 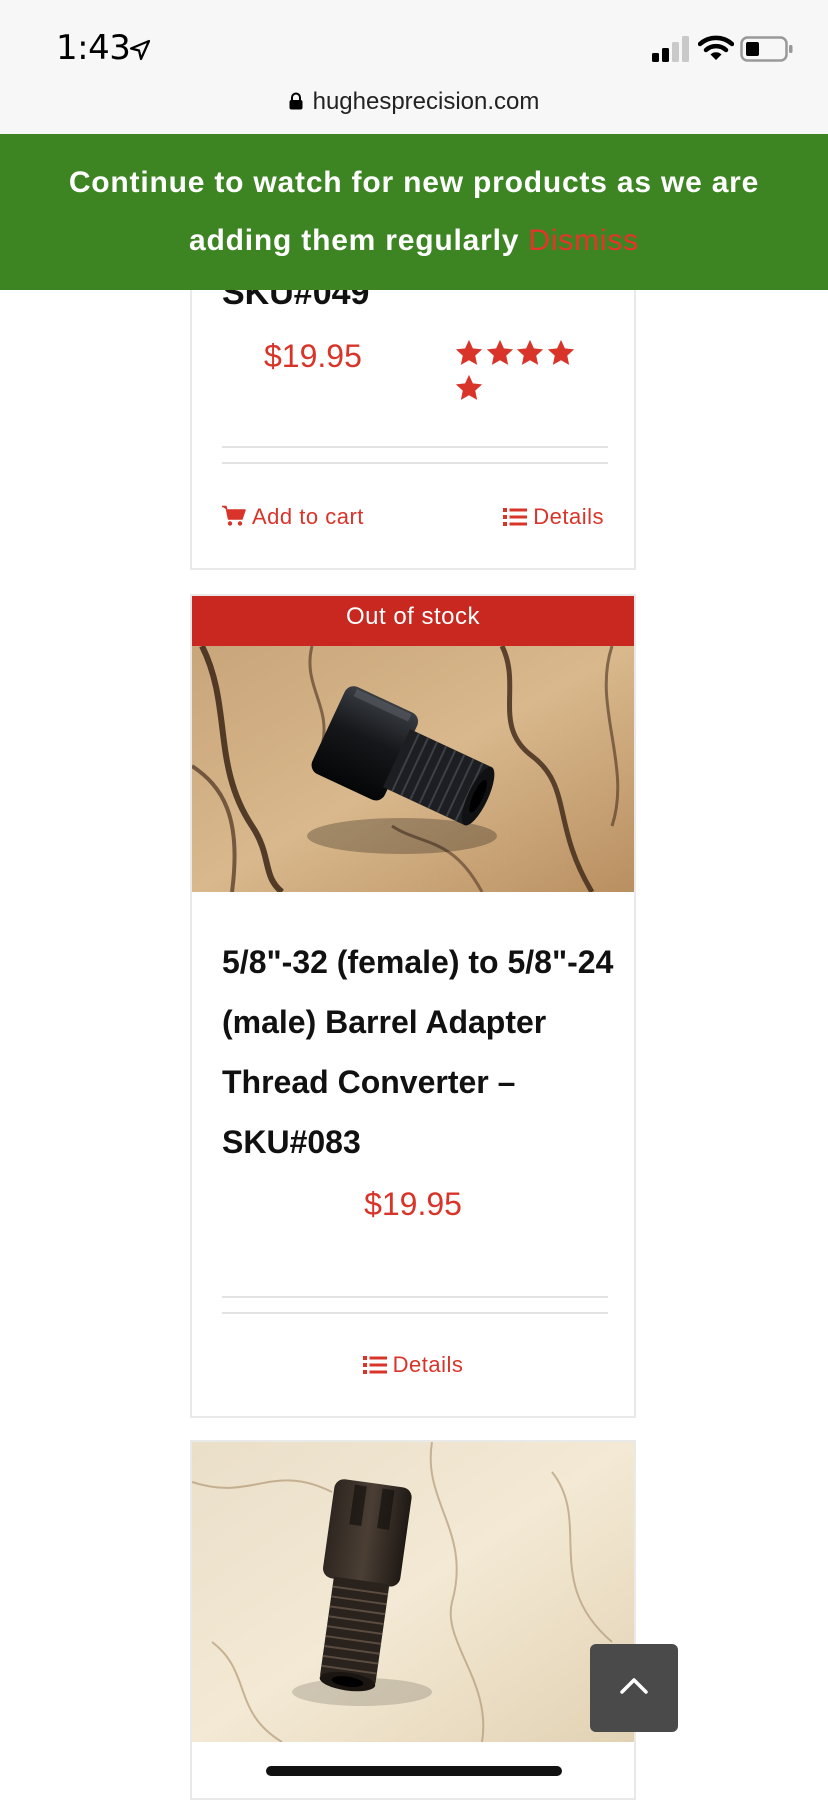 What do you see at coordinates (414, 1771) in the screenshot?
I see `home-indicator` at bounding box center [414, 1771].